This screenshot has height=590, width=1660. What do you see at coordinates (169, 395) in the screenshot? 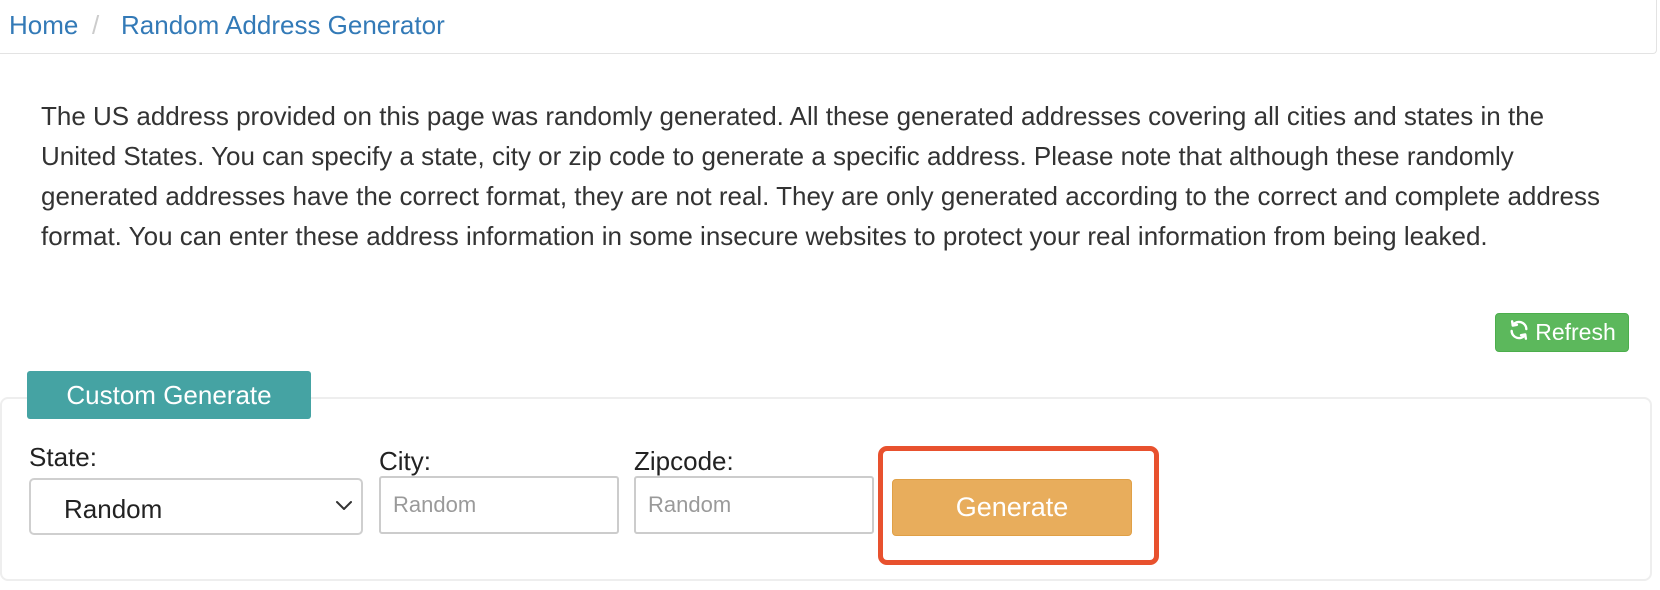
I see `custom-generate-tab: Custom Generate` at bounding box center [169, 395].